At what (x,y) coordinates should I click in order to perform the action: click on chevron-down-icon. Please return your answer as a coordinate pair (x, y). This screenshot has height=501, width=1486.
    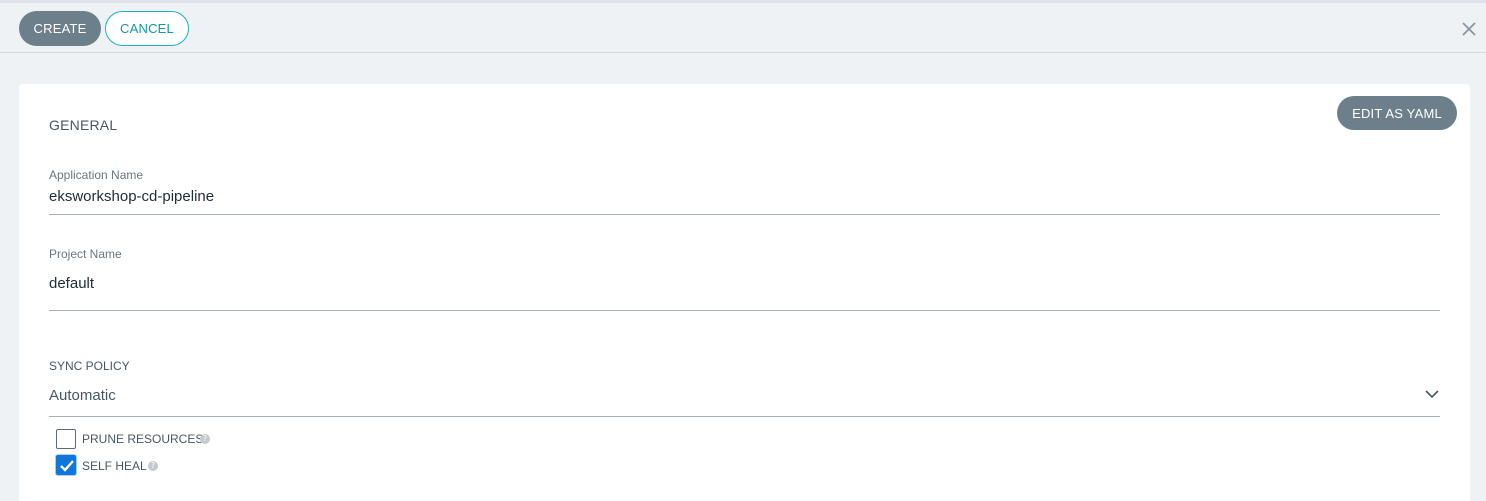
    Looking at the image, I should click on (1432, 394).